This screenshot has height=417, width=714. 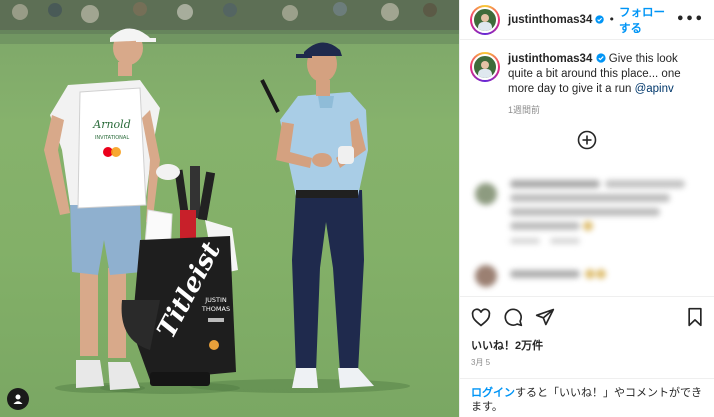 What do you see at coordinates (587, 140) in the screenshot?
I see `add-comment-icon` at bounding box center [587, 140].